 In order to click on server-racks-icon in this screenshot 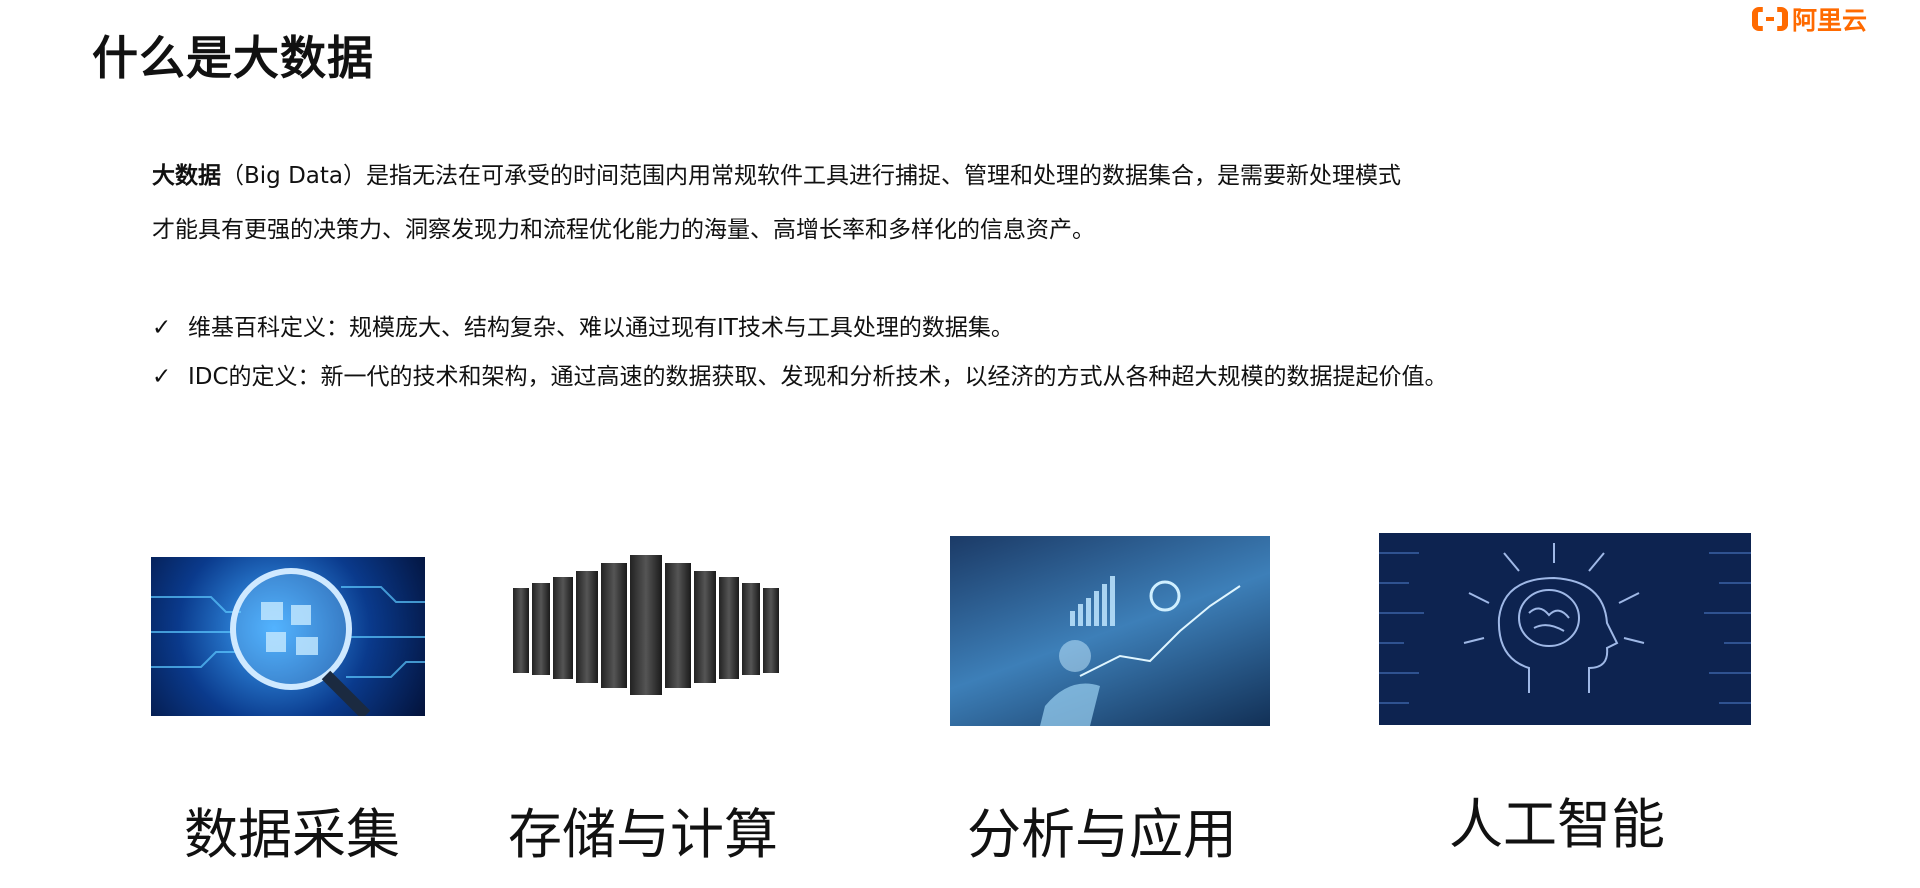, I will do `click(646, 625)`.